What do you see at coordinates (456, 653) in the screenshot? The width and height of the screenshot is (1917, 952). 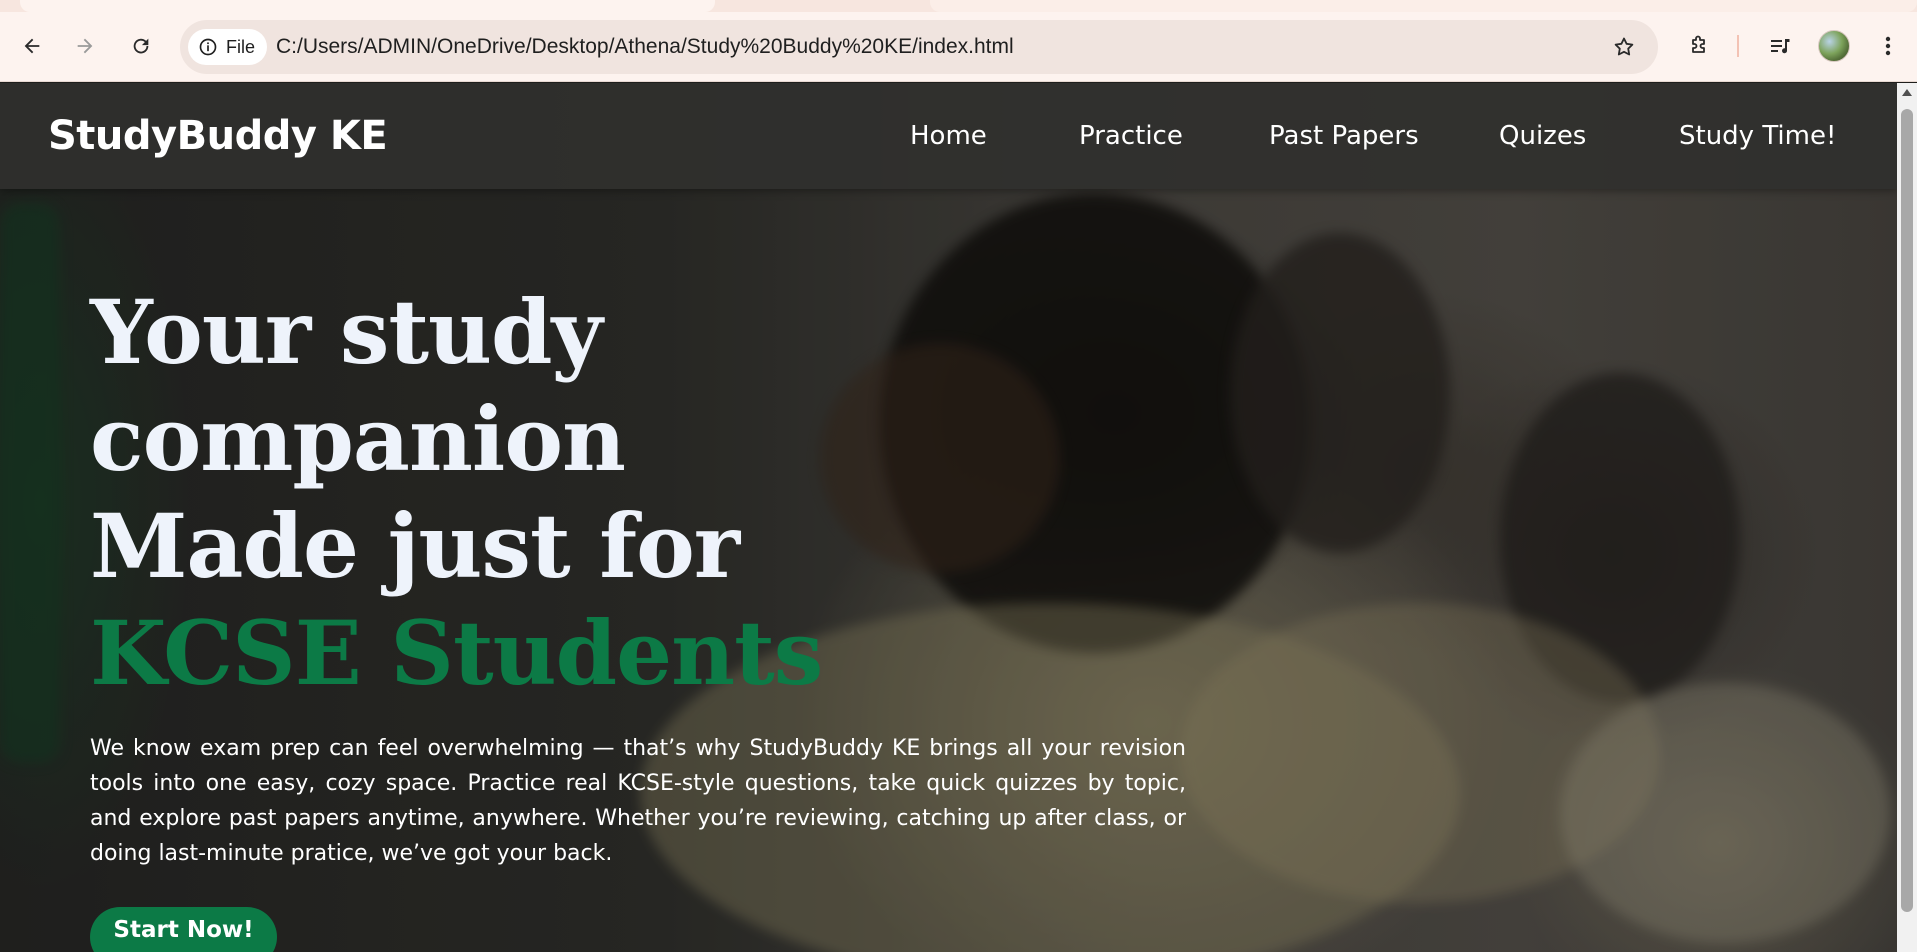 I see `hero-title-accent: KCSE Students` at bounding box center [456, 653].